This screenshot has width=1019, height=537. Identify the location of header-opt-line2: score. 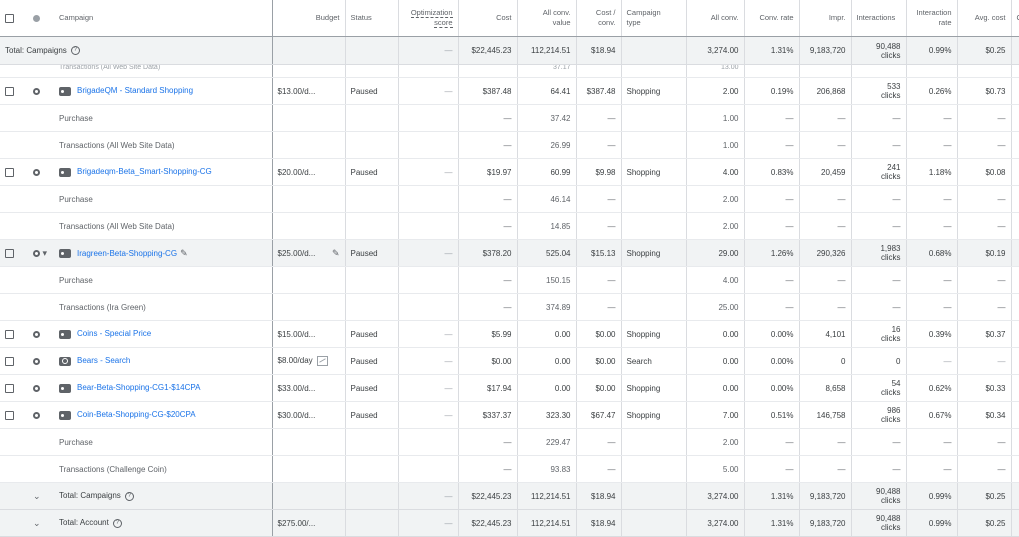
(443, 22).